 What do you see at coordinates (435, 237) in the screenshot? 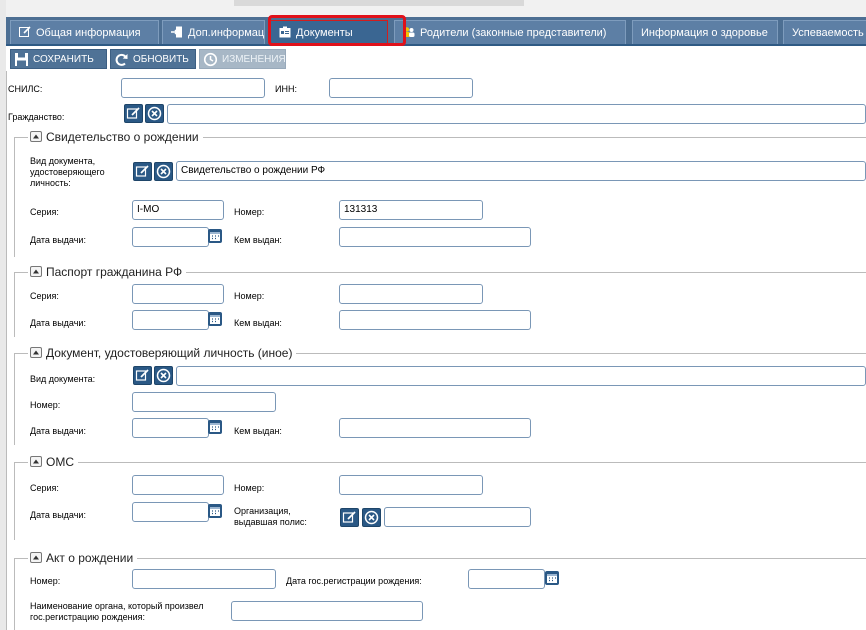
I see `birth-issued-by-input` at bounding box center [435, 237].